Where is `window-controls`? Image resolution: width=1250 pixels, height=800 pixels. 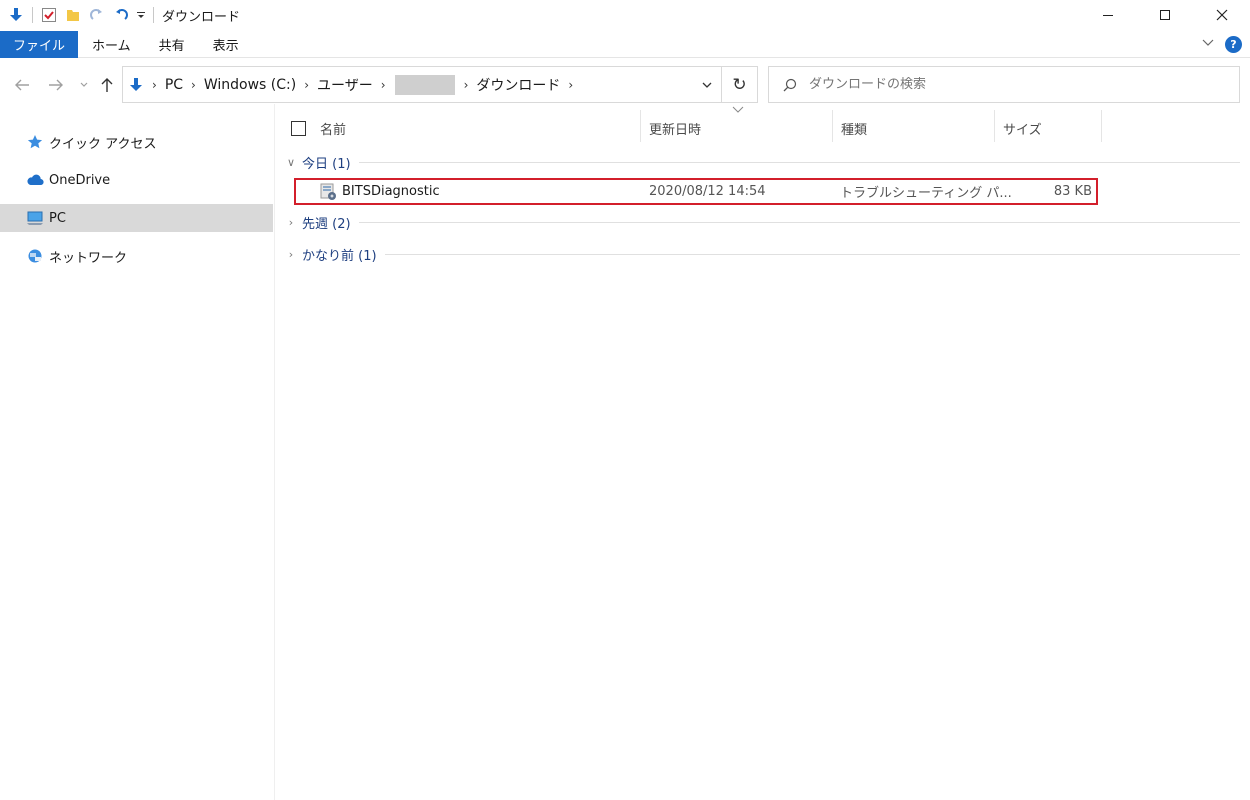 window-controls is located at coordinates (1164, 15).